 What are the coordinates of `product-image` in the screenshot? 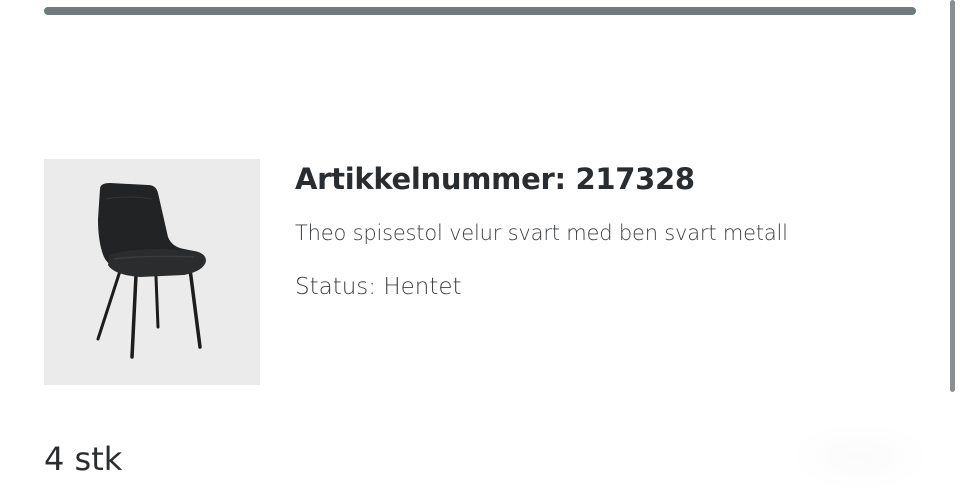 It's located at (152, 272).